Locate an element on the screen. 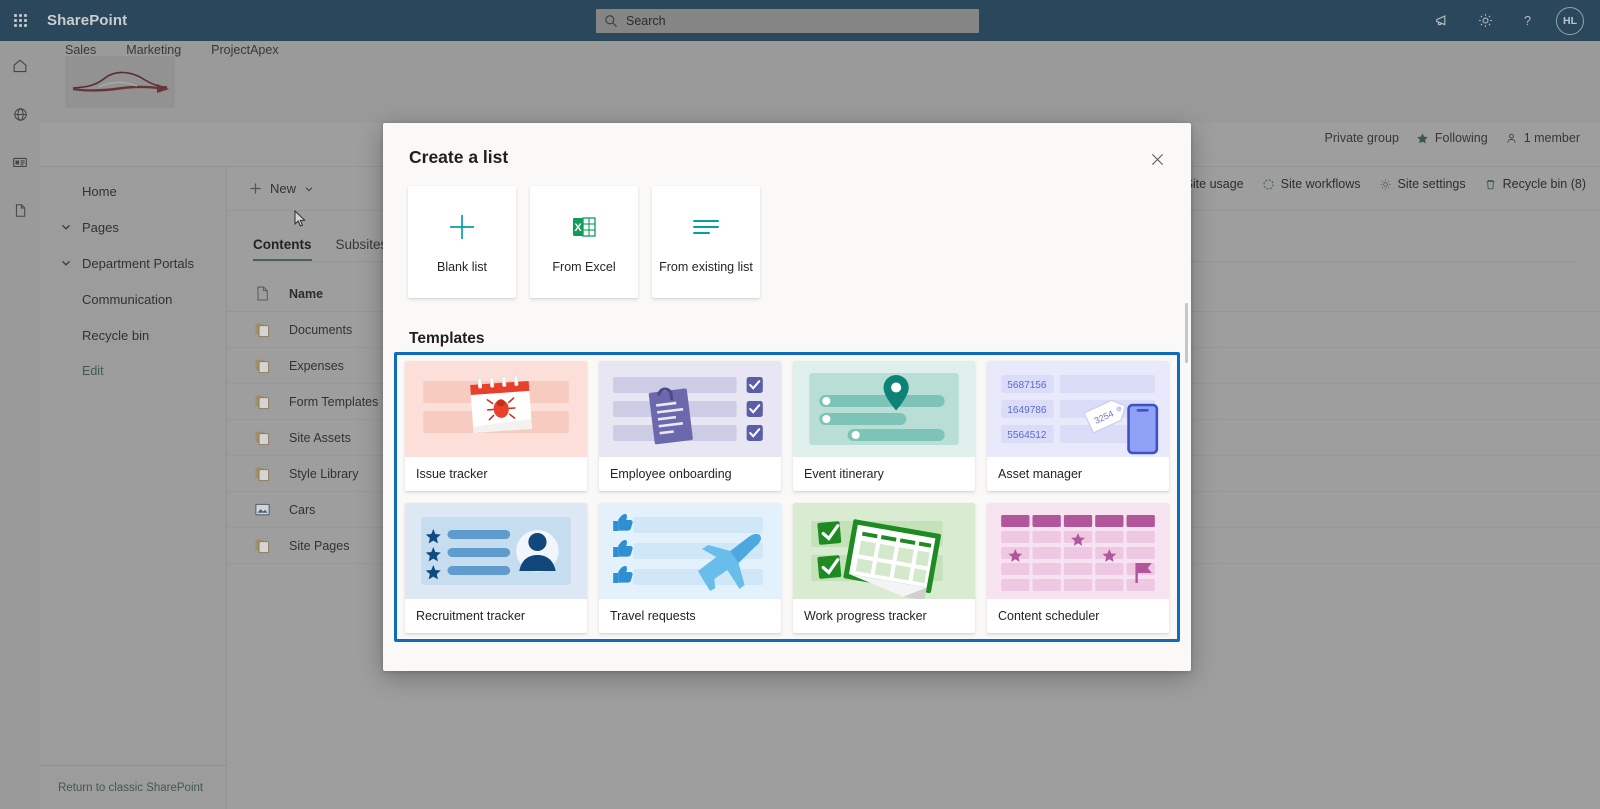 The width and height of the screenshot is (1600, 809). from-existing-list-option: From existing list is located at coordinates (706, 242).